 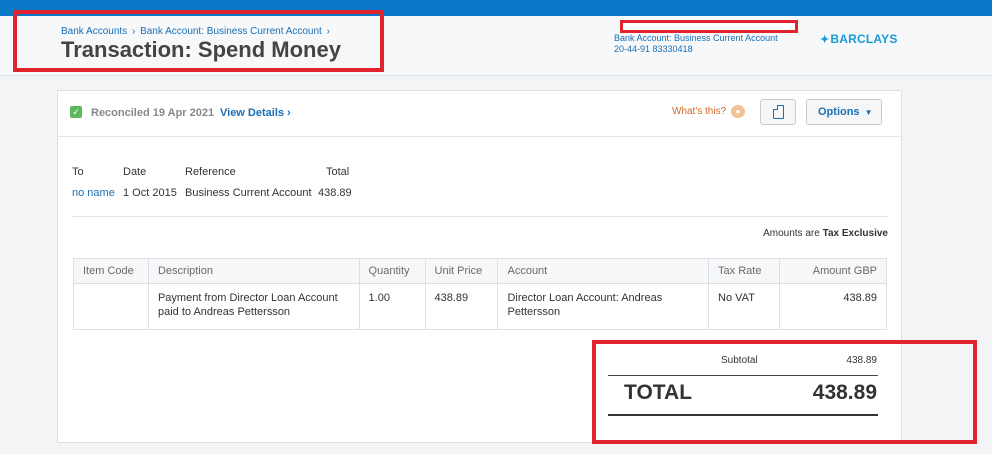 I want to click on total-bottom-rule, so click(x=743, y=415).